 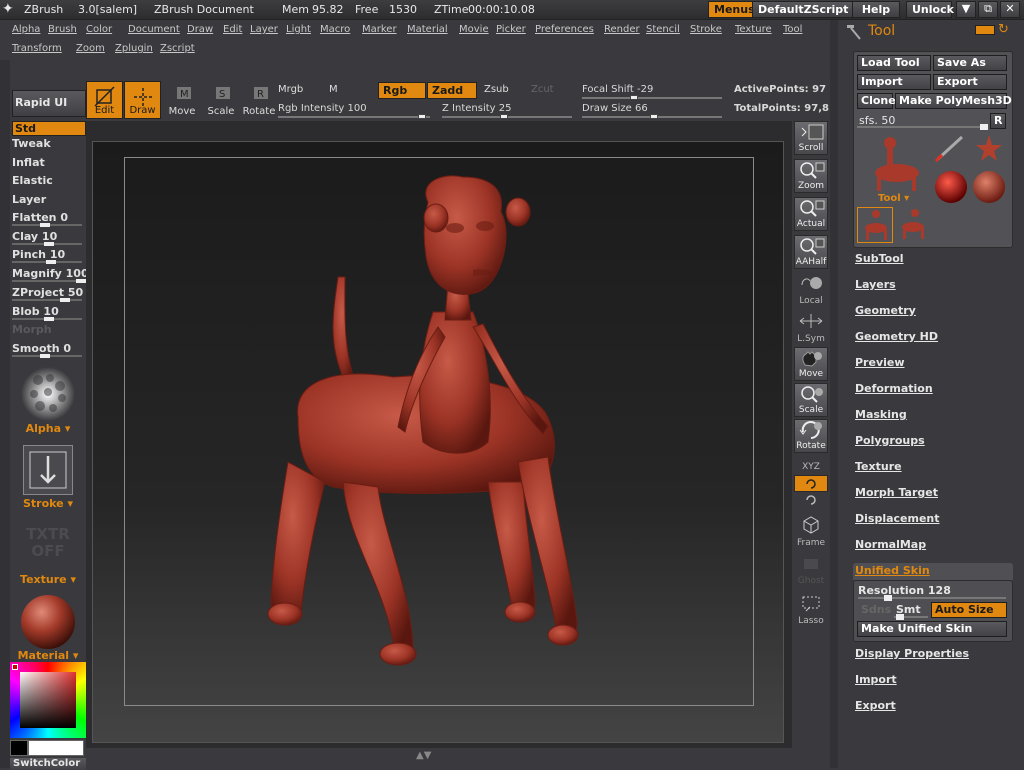 What do you see at coordinates (259, 100) in the screenshot?
I see `rotate-button: R Rotate` at bounding box center [259, 100].